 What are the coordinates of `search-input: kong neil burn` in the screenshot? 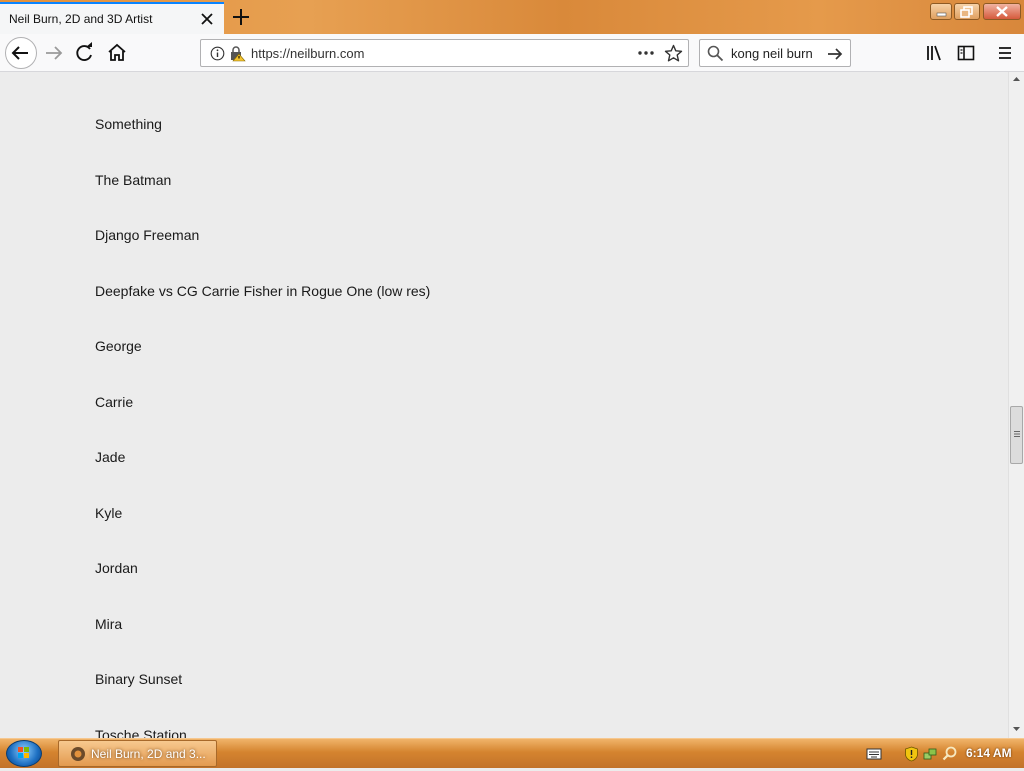 It's located at (772, 53).